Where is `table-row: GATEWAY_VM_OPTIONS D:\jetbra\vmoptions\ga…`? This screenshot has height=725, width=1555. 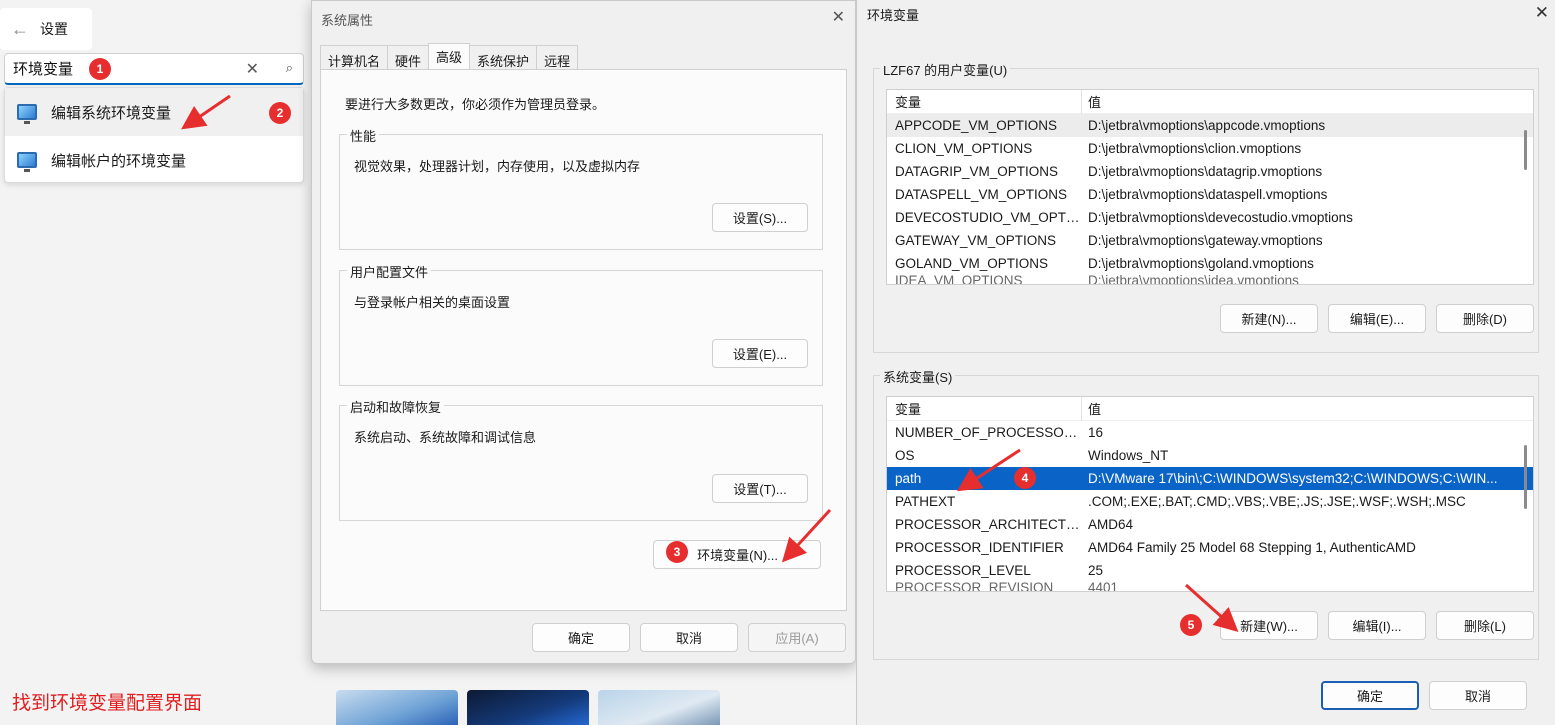 table-row: GATEWAY_VM_OPTIONS D:\jetbra\vmoptions\ga… is located at coordinates (1210, 240).